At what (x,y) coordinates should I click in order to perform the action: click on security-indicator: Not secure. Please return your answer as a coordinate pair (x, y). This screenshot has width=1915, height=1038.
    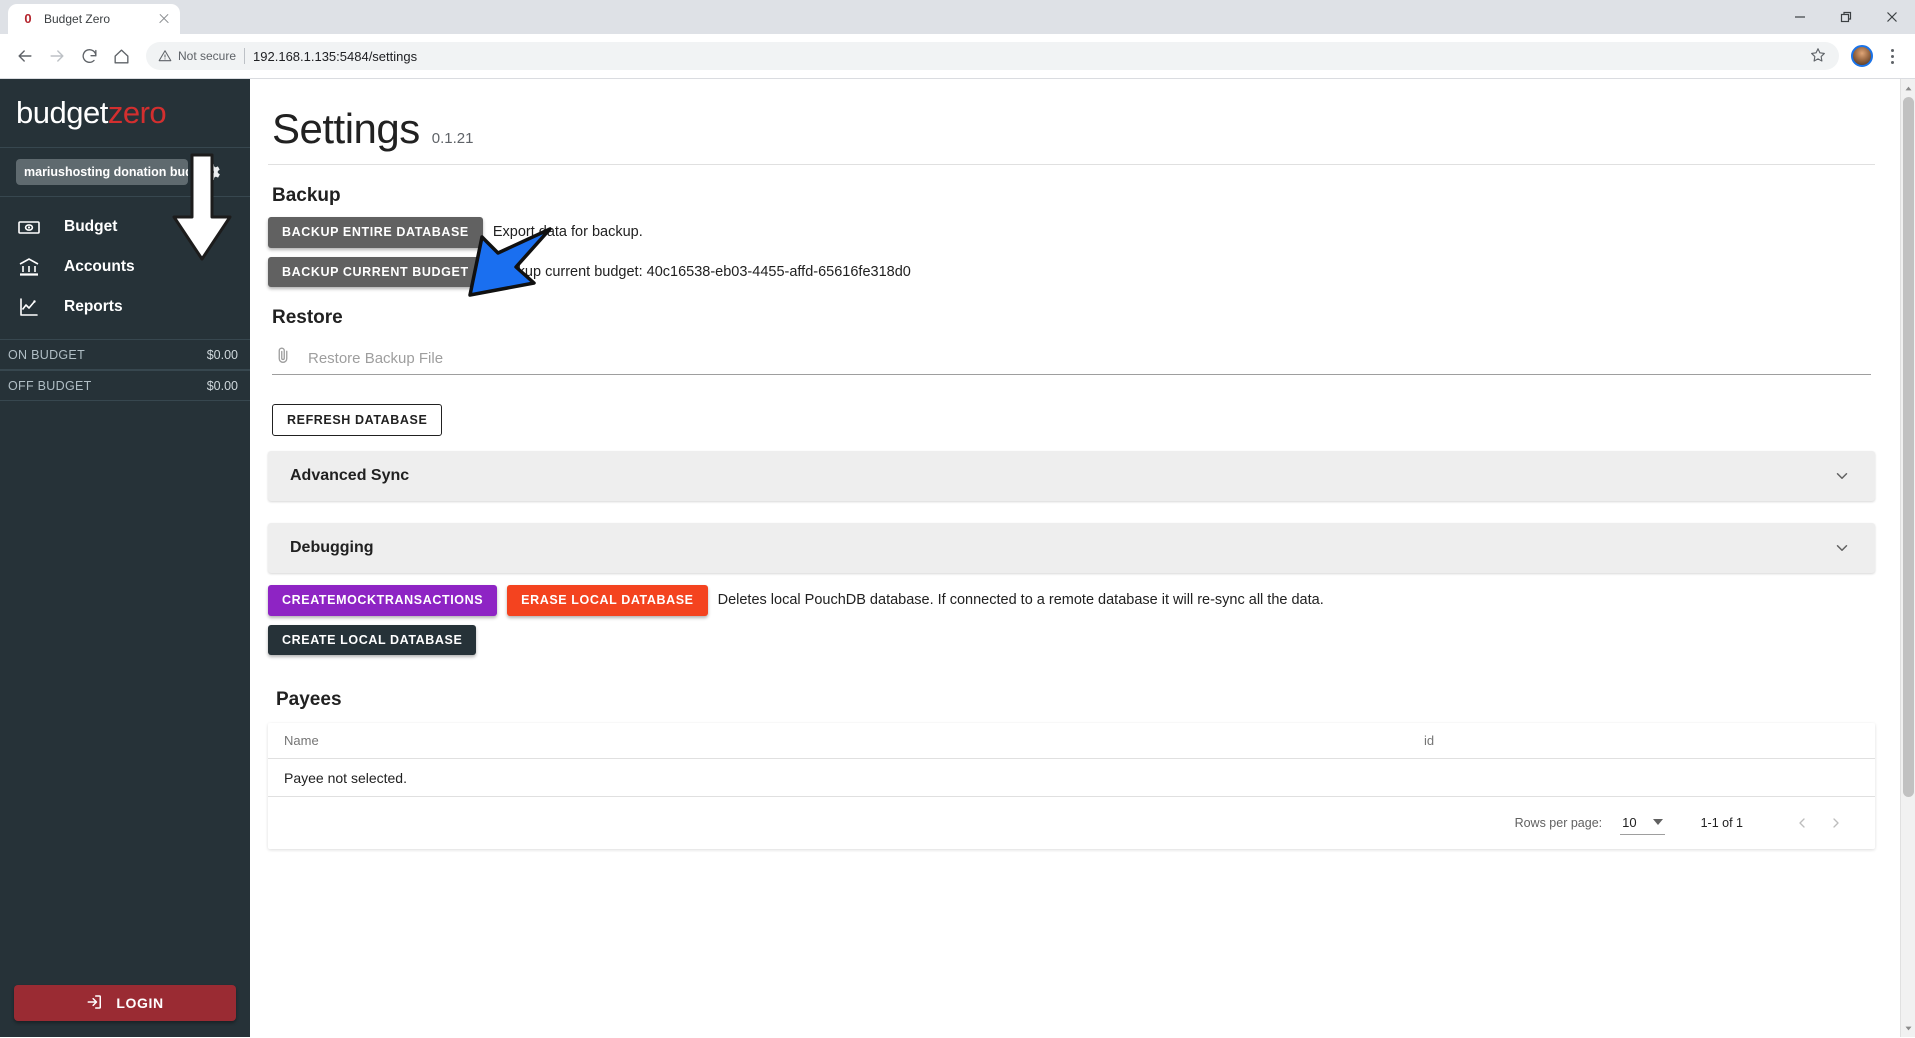
    Looking at the image, I should click on (197, 56).